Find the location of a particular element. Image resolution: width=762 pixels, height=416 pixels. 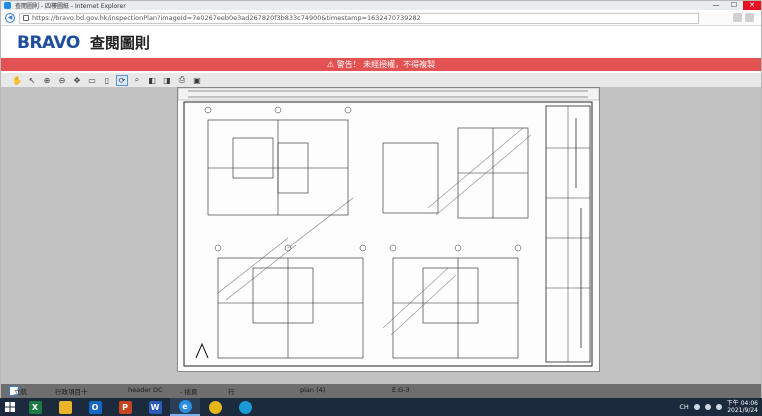

system-tray: CH 下午 04:06 2021/9/24 is located at coordinates (718, 407).